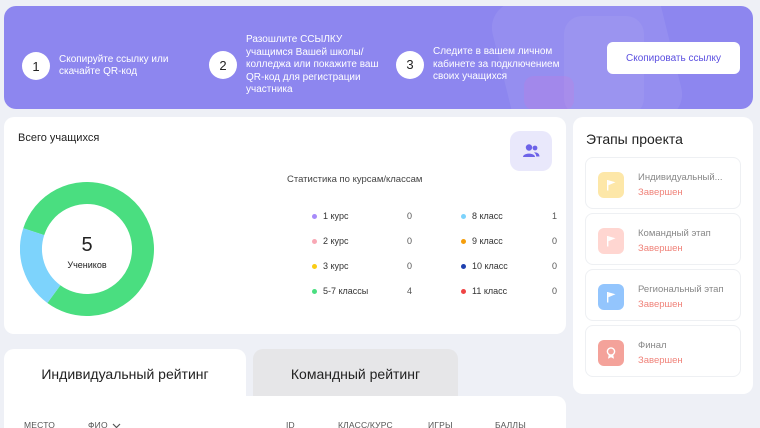 Image resolution: width=760 pixels, height=428 pixels. I want to click on stat-label: 11 класс, so click(490, 291).